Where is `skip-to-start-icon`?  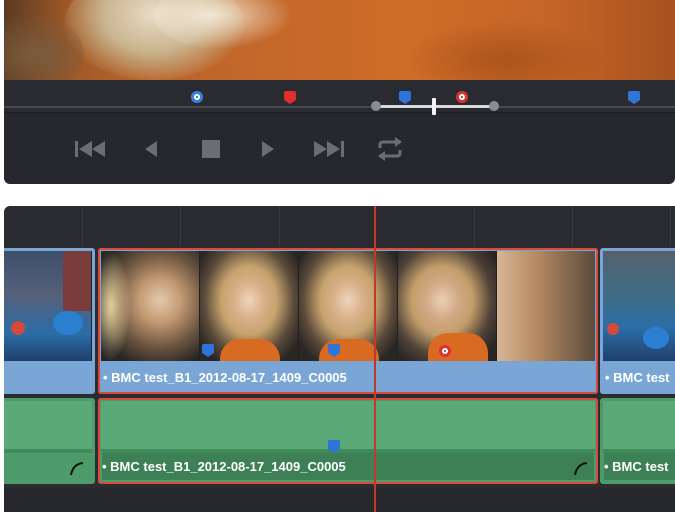 skip-to-start-icon is located at coordinates (90, 149).